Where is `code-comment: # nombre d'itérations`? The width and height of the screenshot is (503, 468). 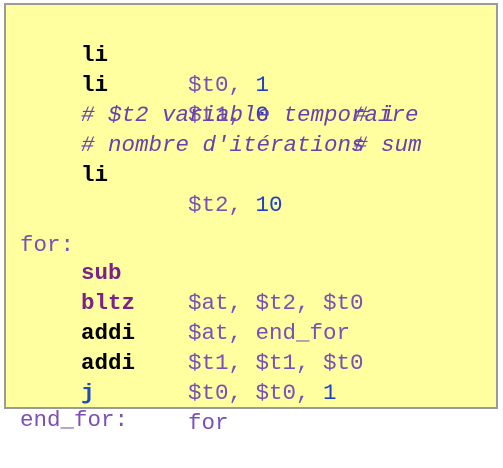 code-comment: # nombre d'itérations is located at coordinates (223, 145).